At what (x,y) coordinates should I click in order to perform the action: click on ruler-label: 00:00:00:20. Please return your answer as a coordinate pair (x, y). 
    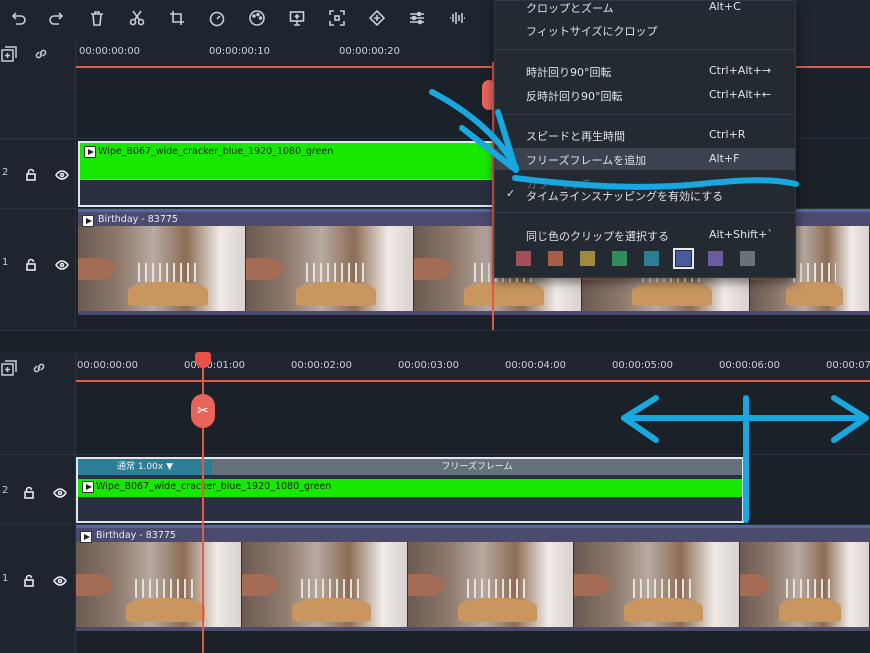
    Looking at the image, I should click on (370, 51).